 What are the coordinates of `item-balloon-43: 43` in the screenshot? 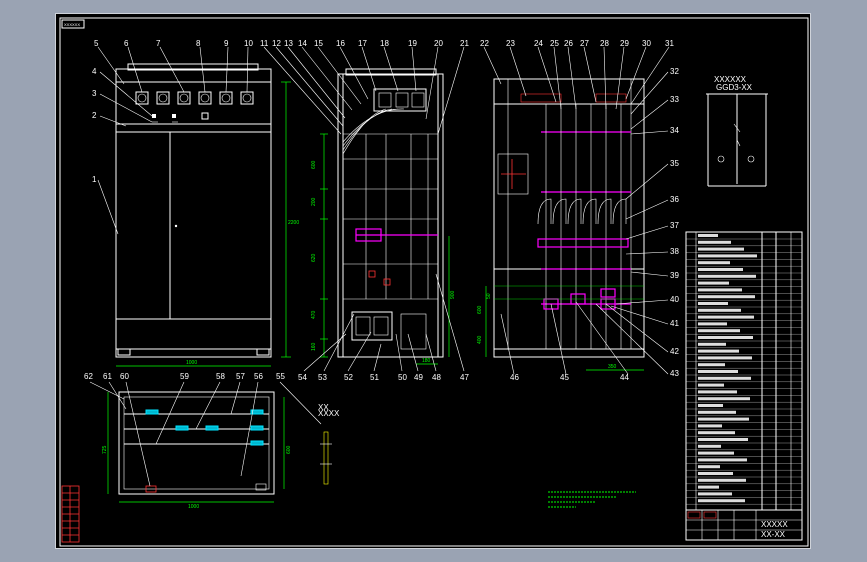 It's located at (674, 373).